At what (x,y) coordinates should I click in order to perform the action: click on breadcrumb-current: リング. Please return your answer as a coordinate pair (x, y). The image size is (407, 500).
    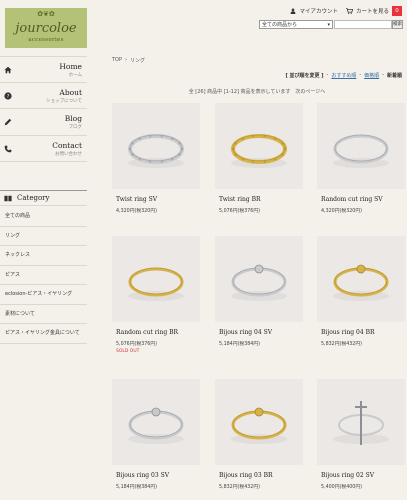
    Looking at the image, I should click on (138, 61).